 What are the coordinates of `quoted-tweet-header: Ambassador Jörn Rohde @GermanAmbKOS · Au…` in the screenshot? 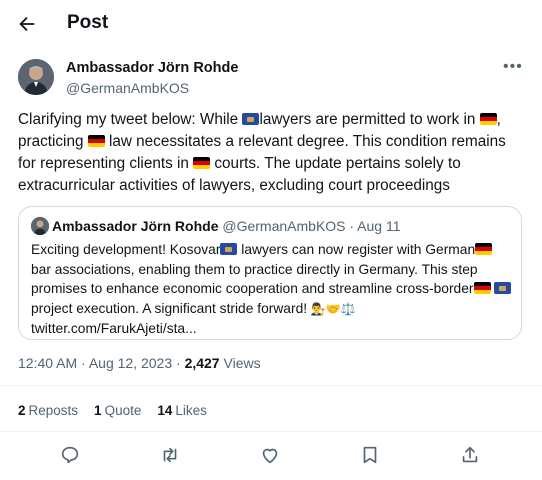 It's located at (226, 226).